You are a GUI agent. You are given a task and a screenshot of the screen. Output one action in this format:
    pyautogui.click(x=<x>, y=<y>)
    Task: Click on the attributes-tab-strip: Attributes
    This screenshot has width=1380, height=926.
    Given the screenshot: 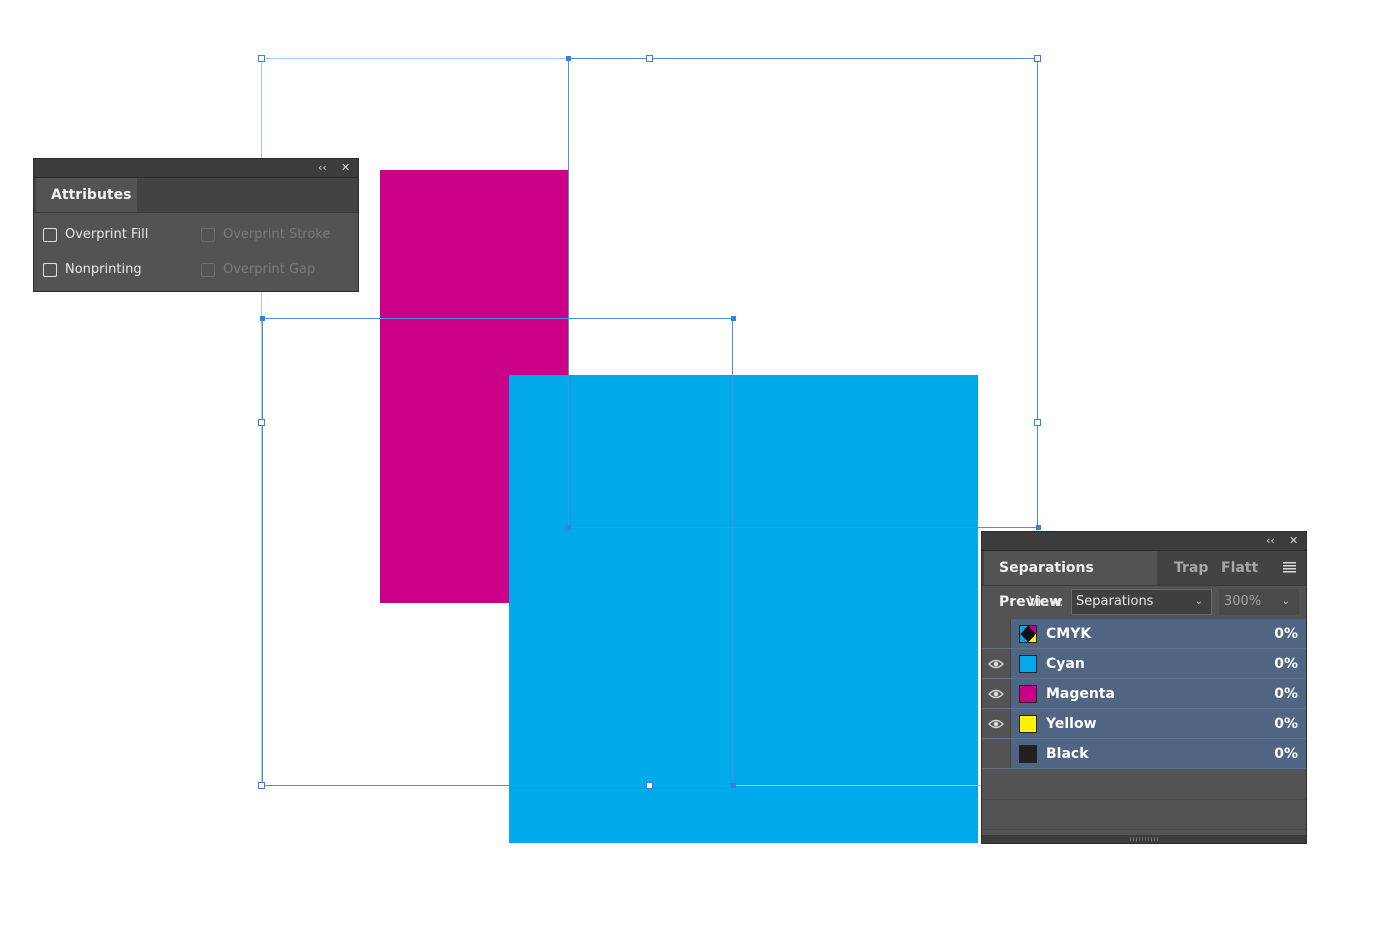 What is the action you would take?
    pyautogui.click(x=196, y=195)
    